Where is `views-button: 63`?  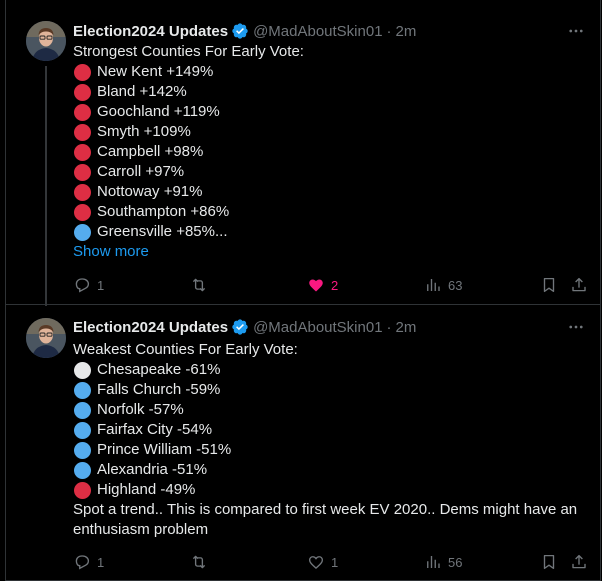
views-button: 63 is located at coordinates (443, 285).